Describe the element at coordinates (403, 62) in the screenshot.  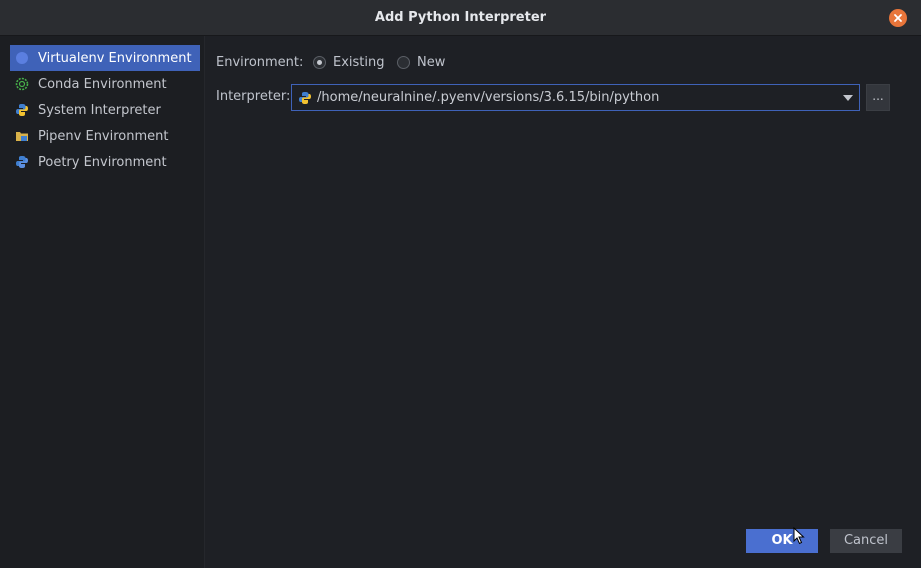
I see `new-radio` at that location.